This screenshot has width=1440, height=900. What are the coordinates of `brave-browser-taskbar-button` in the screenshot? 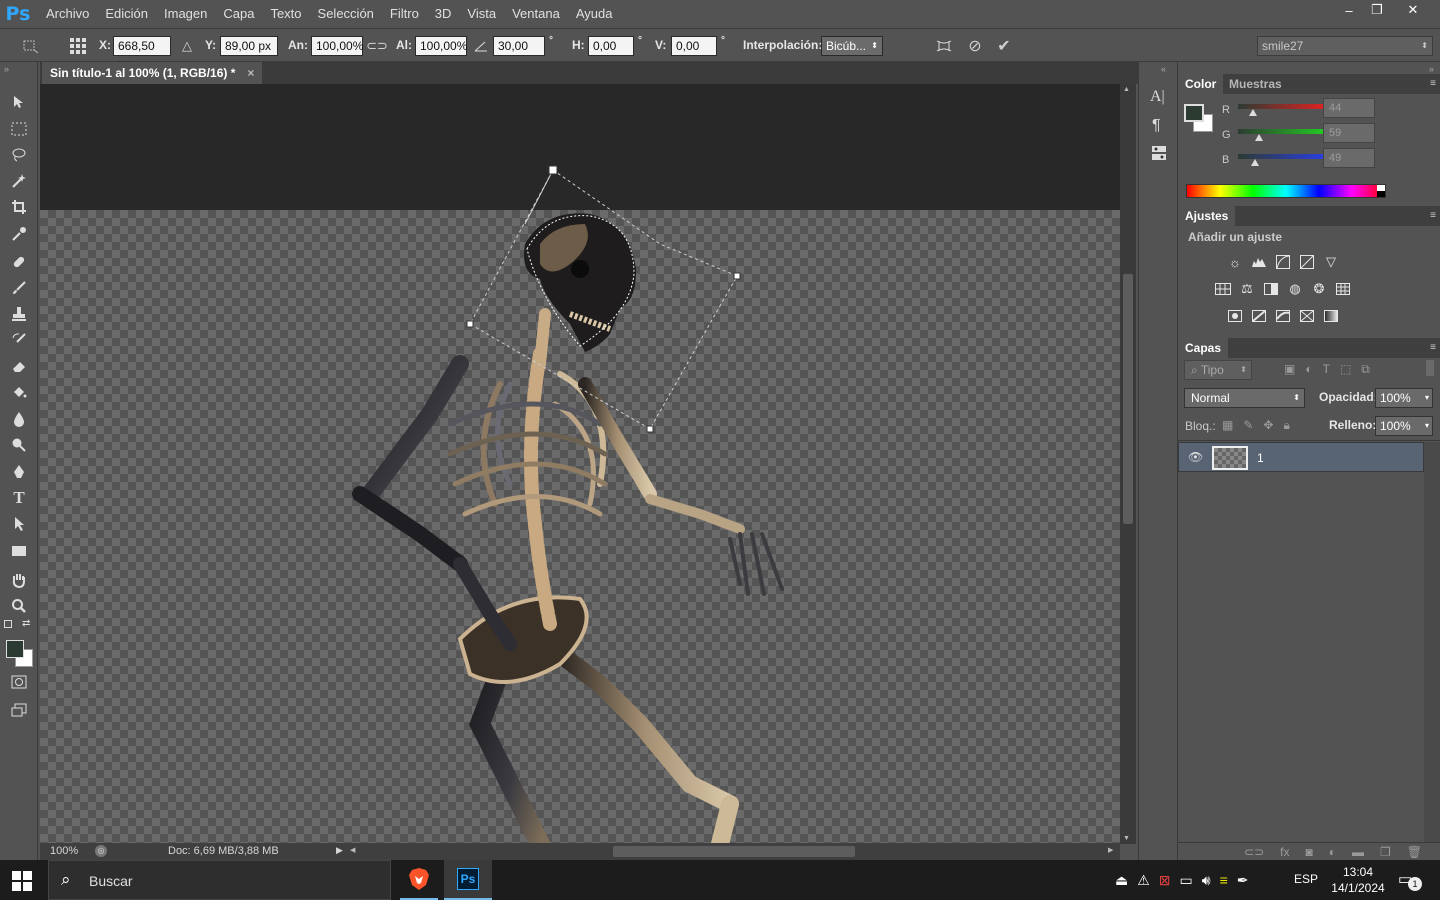 It's located at (419, 880).